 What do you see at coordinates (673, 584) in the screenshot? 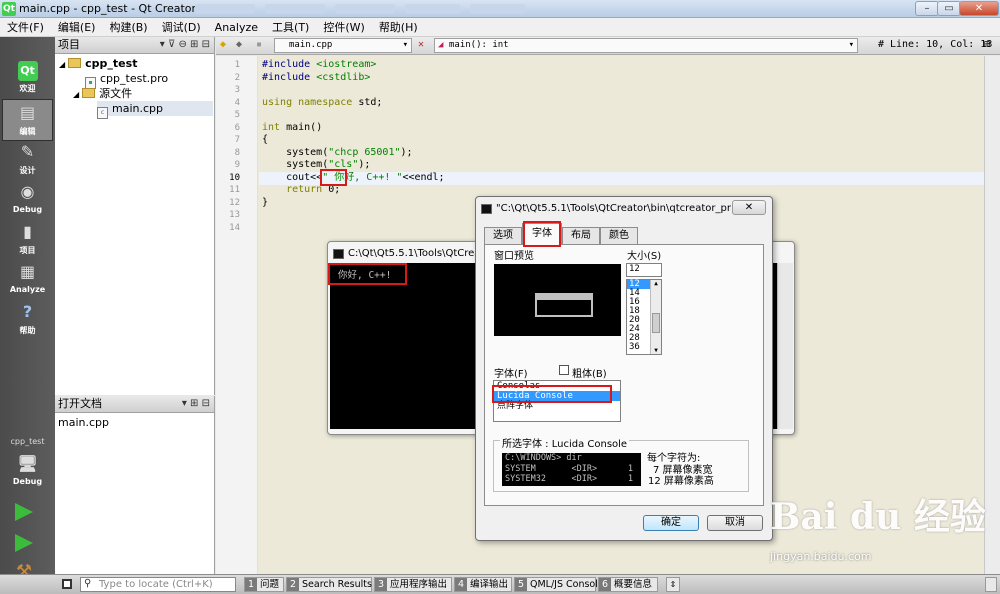
I see `output-panes-toggle-icon: ⇕` at bounding box center [673, 584].